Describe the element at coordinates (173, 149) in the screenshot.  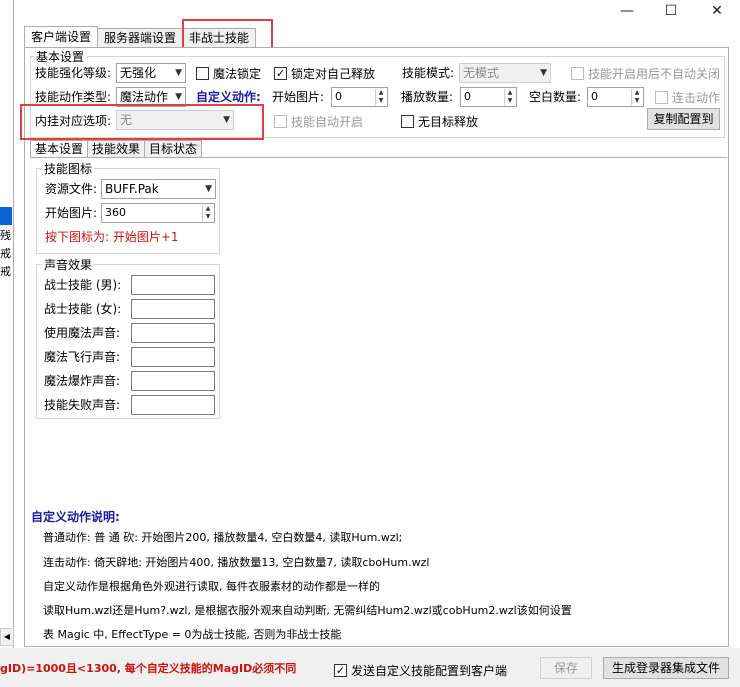
I see `subtab-target-status: 目标状态` at that location.